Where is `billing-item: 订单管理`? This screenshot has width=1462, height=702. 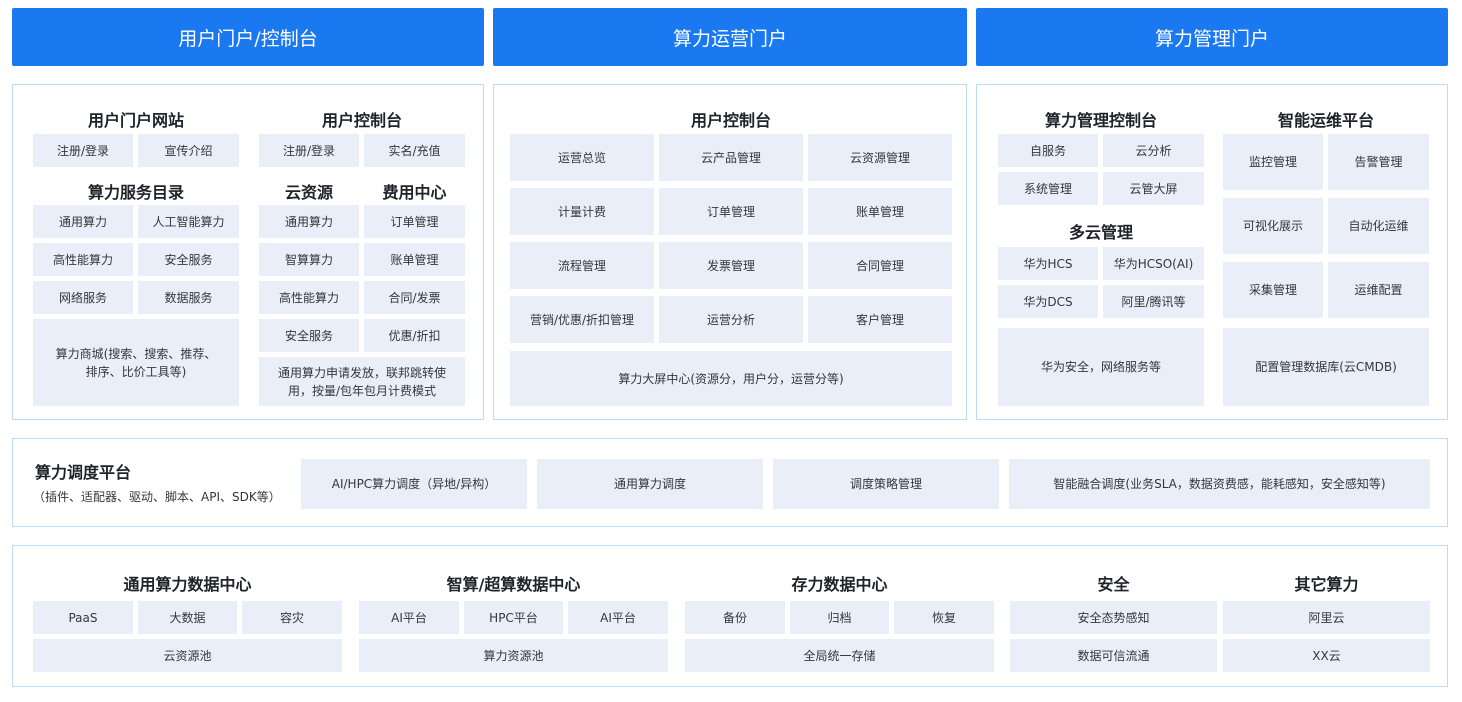 billing-item: 订单管理 is located at coordinates (414, 221).